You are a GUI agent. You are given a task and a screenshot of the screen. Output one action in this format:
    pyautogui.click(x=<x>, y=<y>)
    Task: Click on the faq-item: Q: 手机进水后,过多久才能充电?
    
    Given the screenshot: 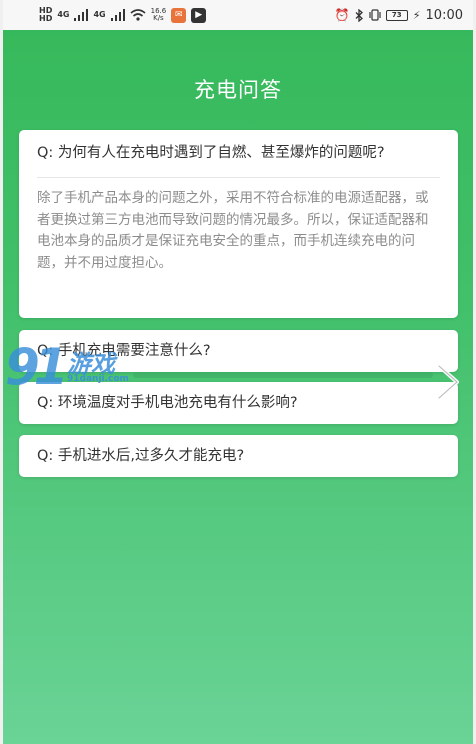 What is the action you would take?
    pyautogui.click(x=238, y=456)
    